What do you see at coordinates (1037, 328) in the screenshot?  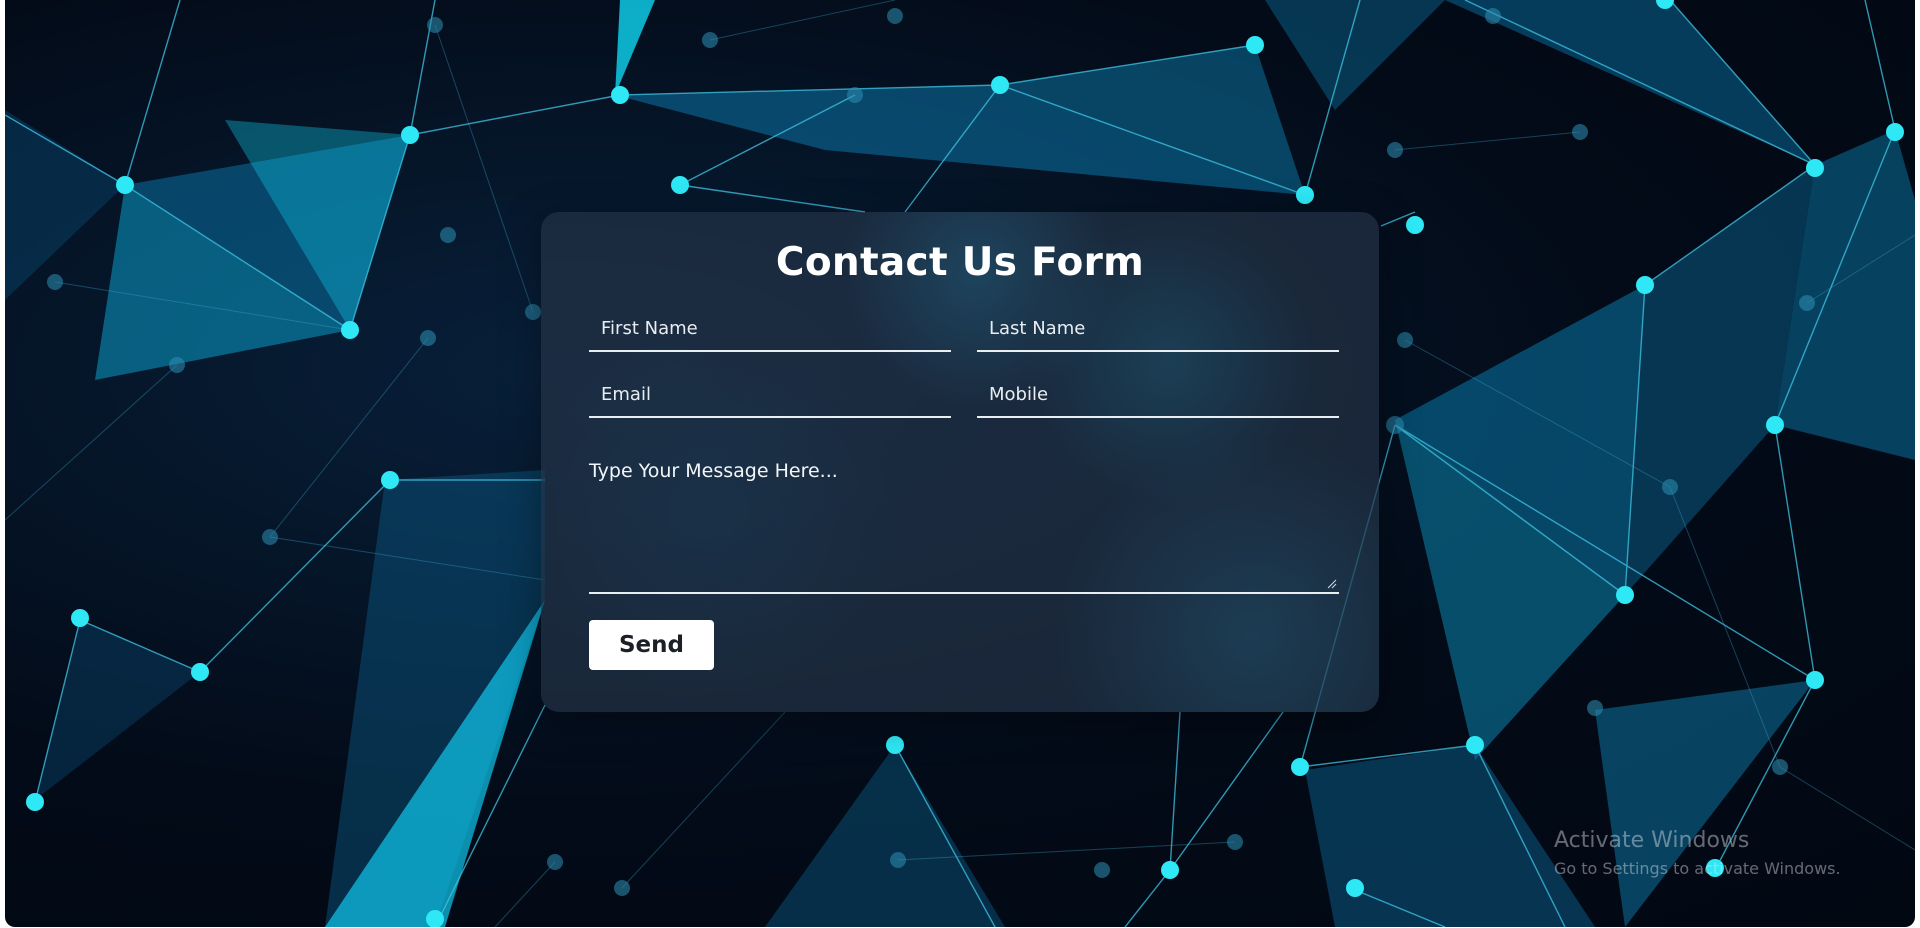 I see `last-name-placeholder: Last Name` at bounding box center [1037, 328].